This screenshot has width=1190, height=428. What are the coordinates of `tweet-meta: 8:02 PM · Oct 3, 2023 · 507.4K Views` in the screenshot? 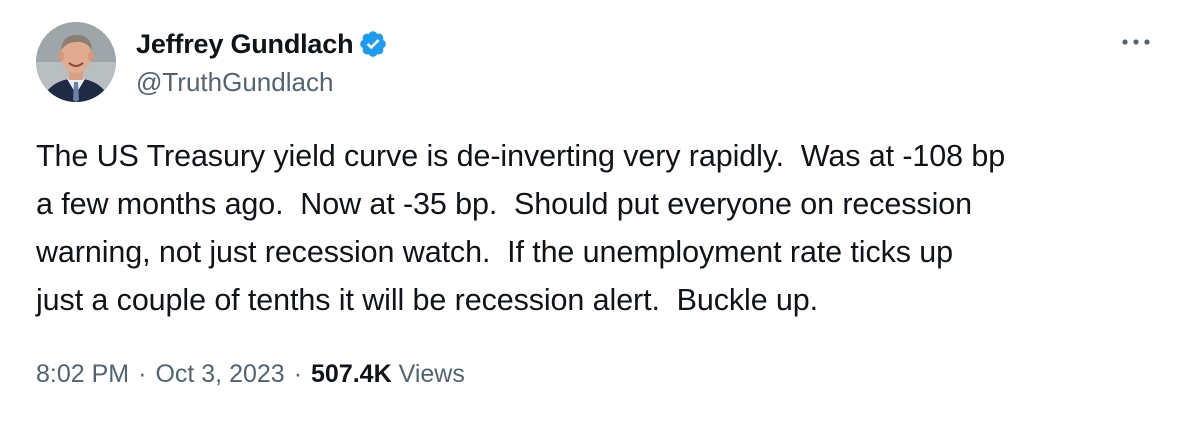 It's located at (250, 374).